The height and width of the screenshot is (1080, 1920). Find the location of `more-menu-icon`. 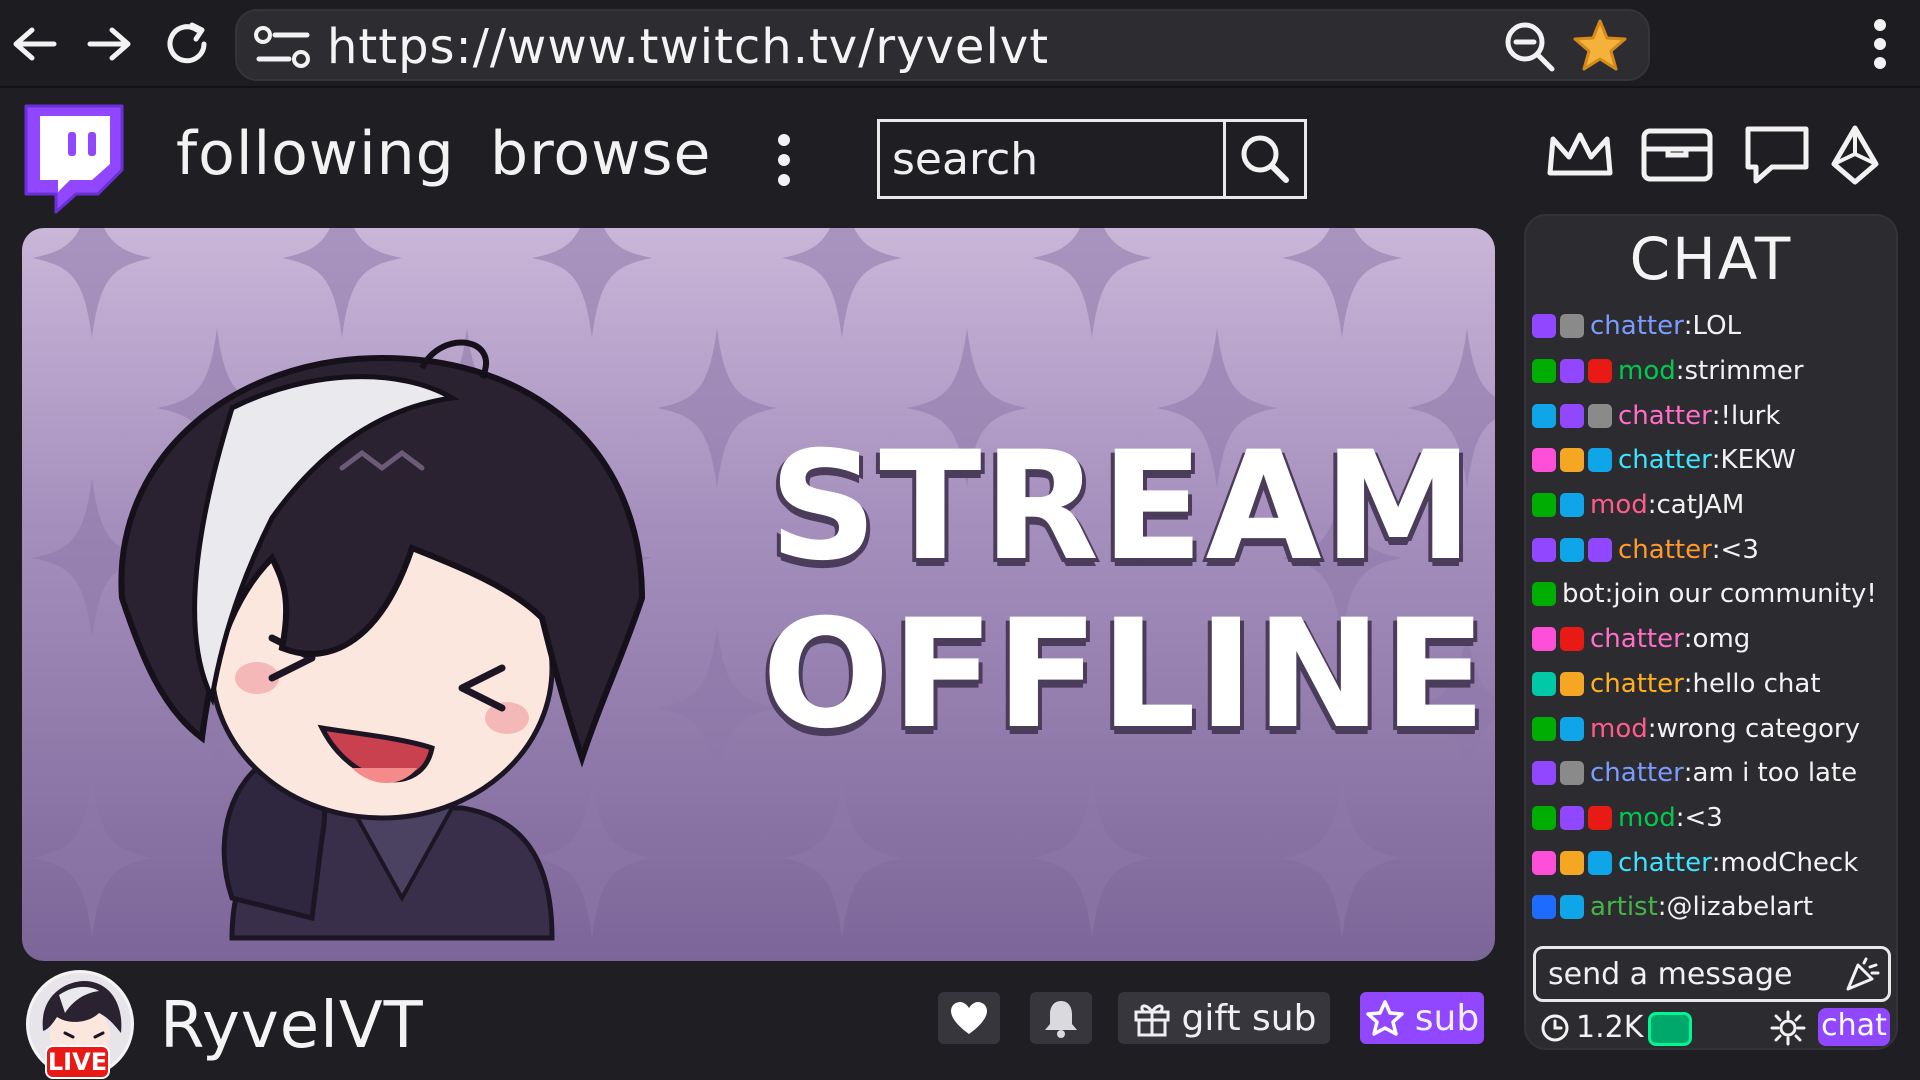

more-menu-icon is located at coordinates (784, 160).